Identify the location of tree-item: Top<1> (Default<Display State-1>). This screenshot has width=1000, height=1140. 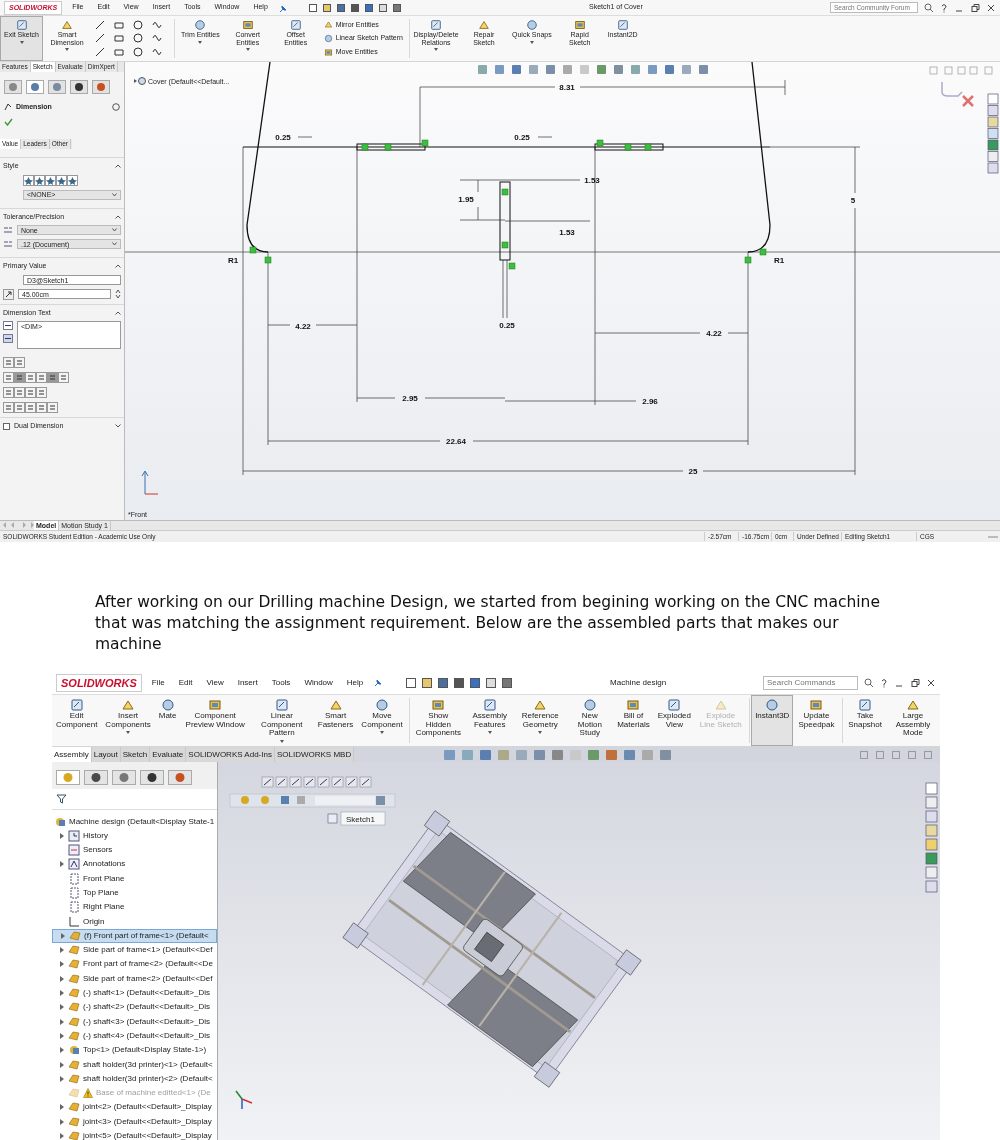
(134, 1050).